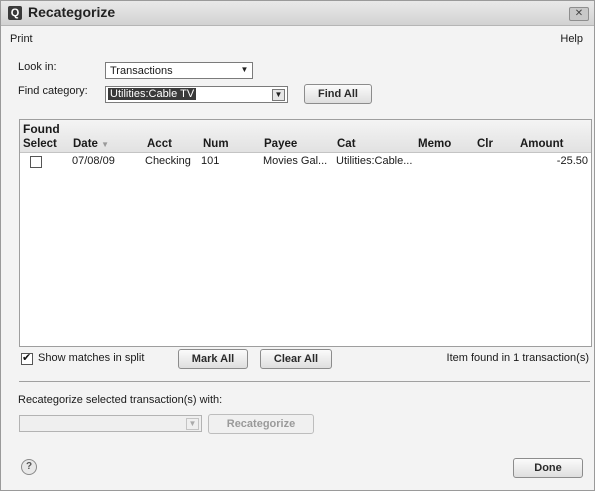 Image resolution: width=595 pixels, height=491 pixels. I want to click on column-amount: Amount, so click(541, 144).